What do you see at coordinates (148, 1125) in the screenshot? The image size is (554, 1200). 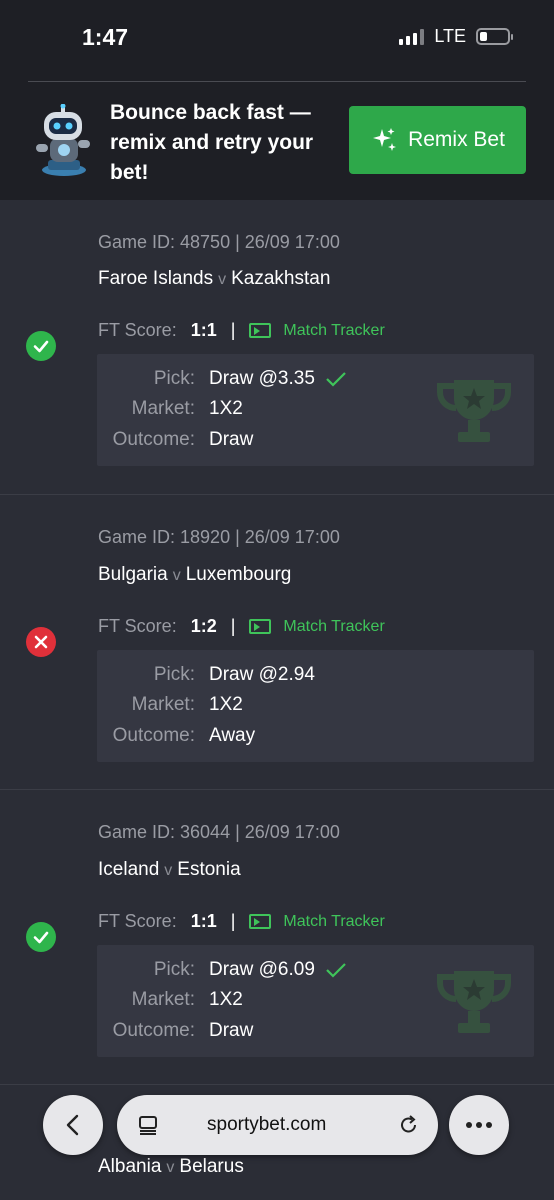 I see `reader-mode-icon` at bounding box center [148, 1125].